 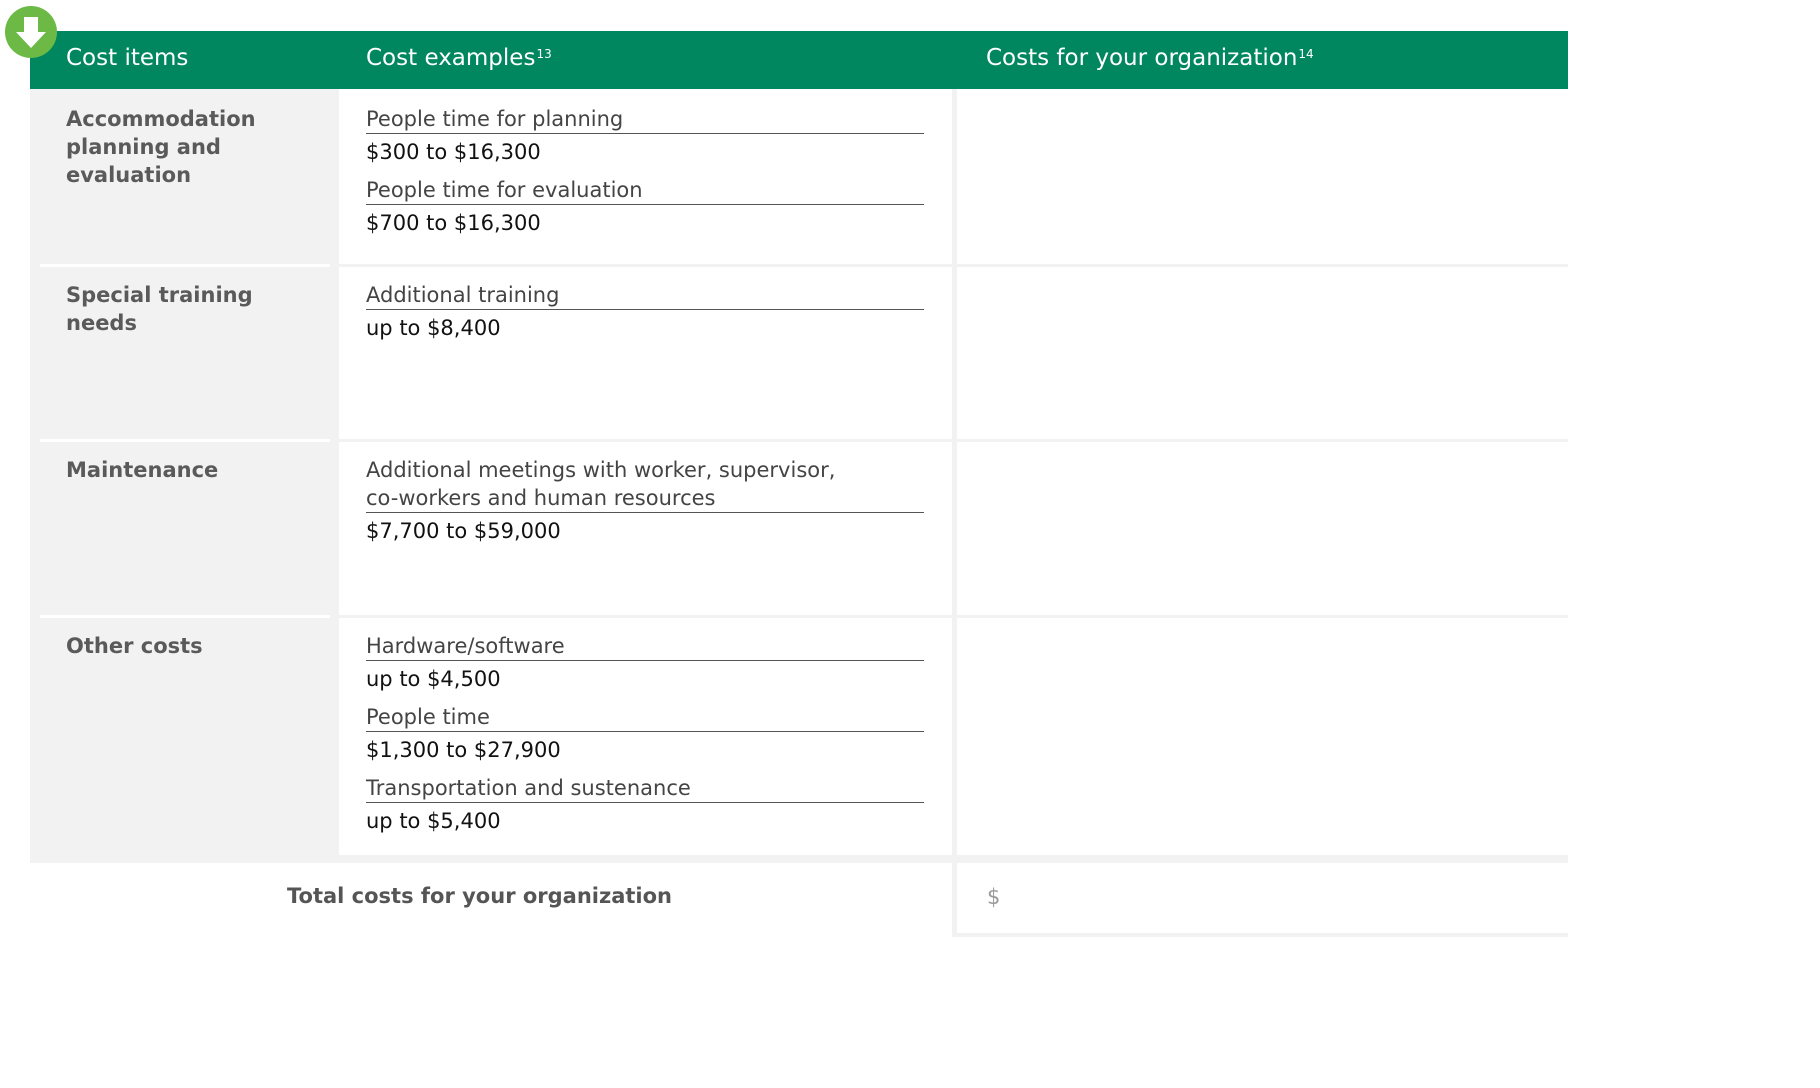 What do you see at coordinates (1142, 58) in the screenshot?
I see `header-costs-for-org-text: Costs for your organization` at bounding box center [1142, 58].